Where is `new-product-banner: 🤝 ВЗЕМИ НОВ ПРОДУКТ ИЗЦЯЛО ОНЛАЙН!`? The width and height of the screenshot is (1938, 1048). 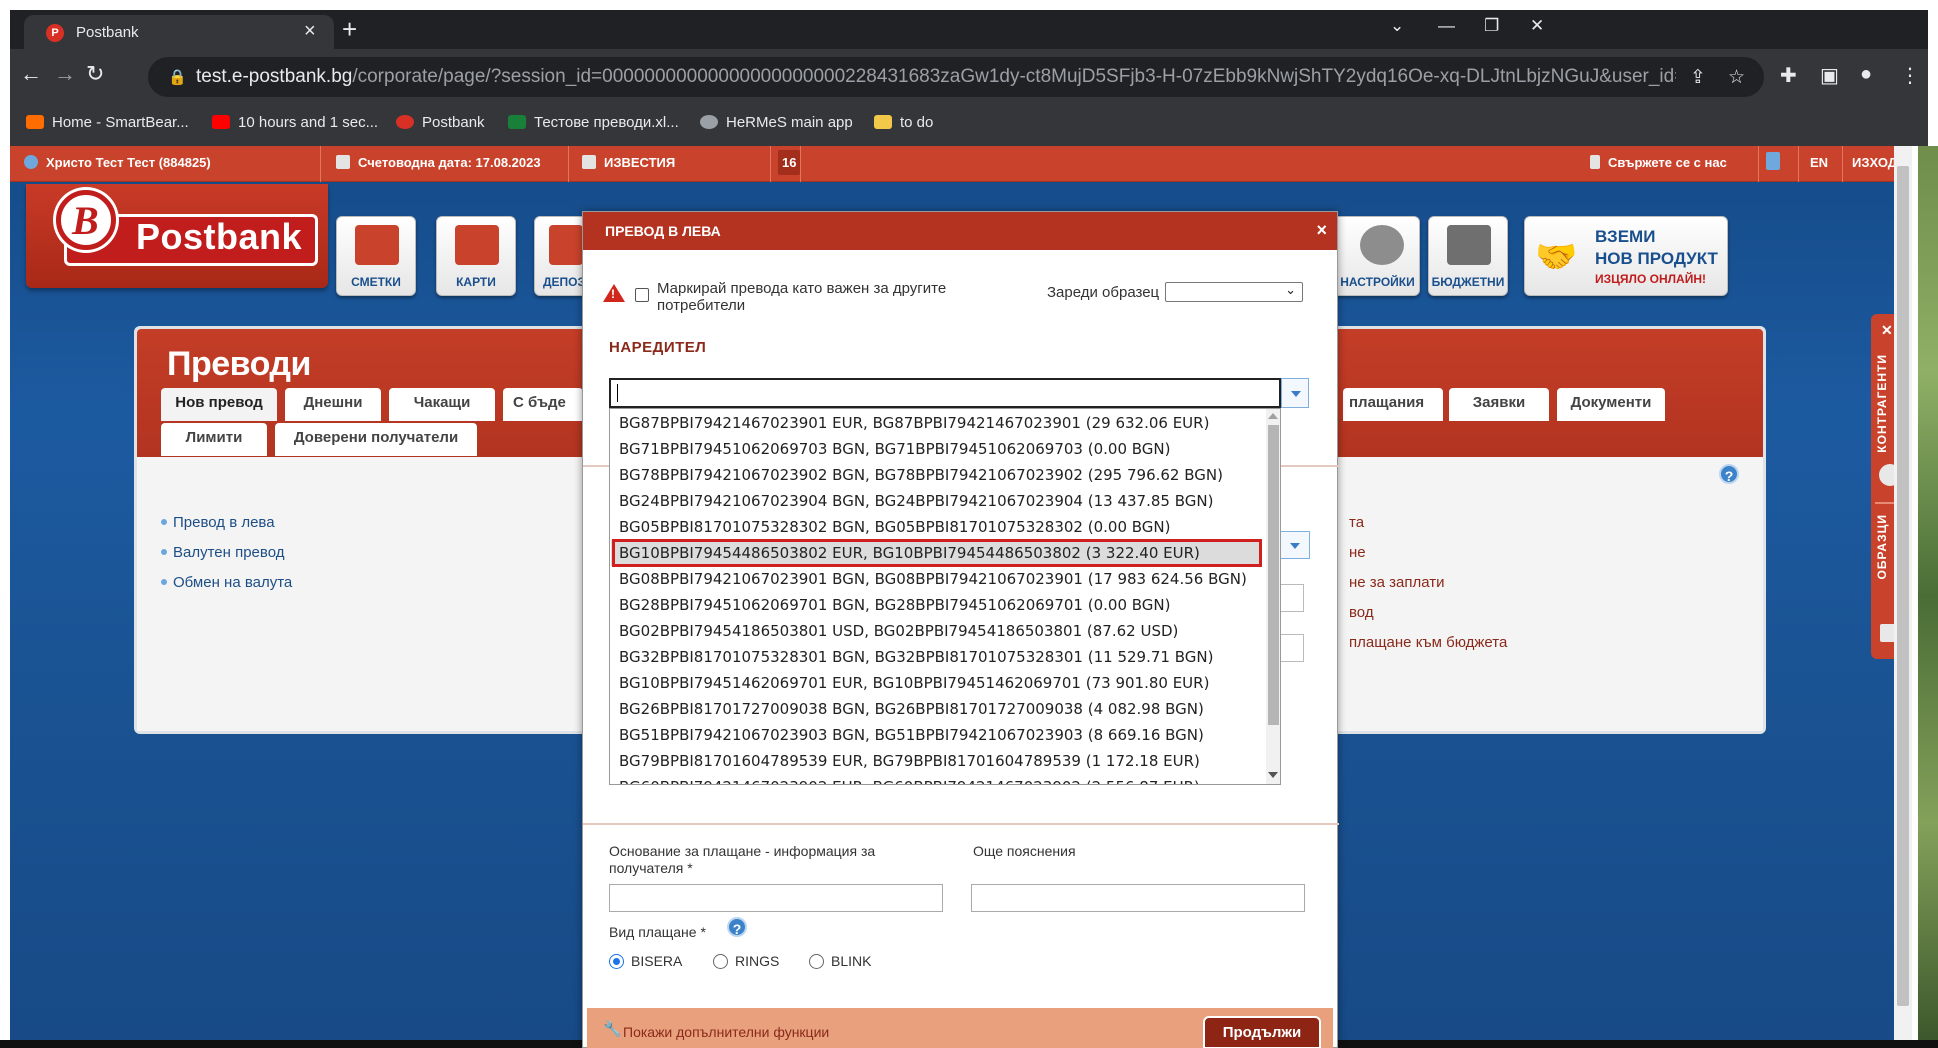 new-product-banner: 🤝 ВЗЕМИ НОВ ПРОДУКТ ИЗЦЯЛО ОНЛАЙН! is located at coordinates (1626, 256).